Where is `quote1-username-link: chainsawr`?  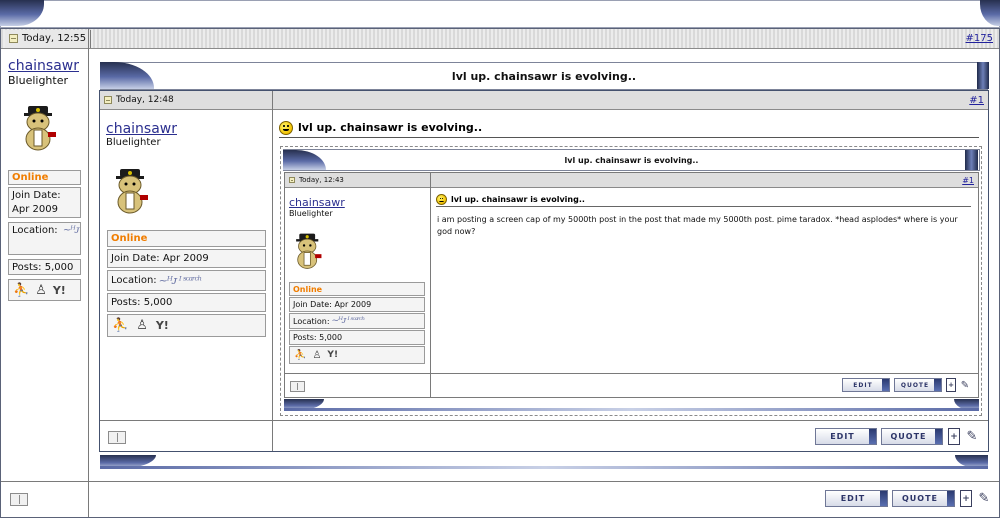 quote1-username-link: chainsawr is located at coordinates (186, 129).